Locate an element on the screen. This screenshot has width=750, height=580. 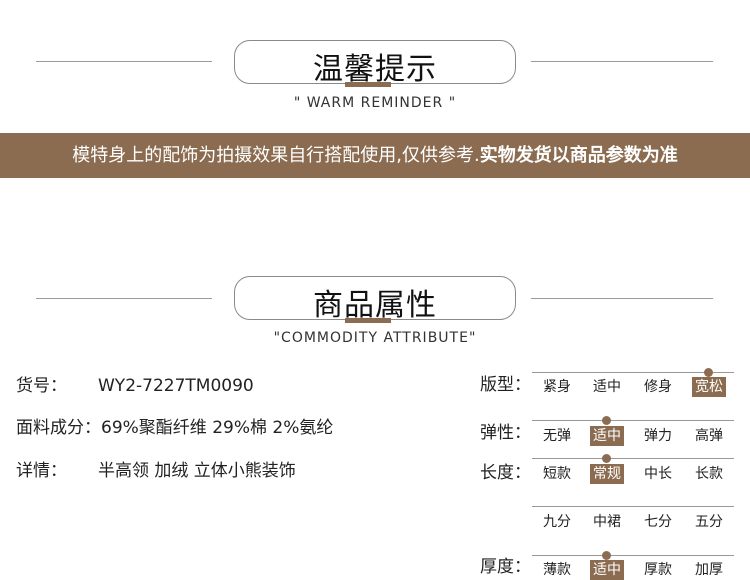
gauge-length-option: 七分 is located at coordinates (658, 522).